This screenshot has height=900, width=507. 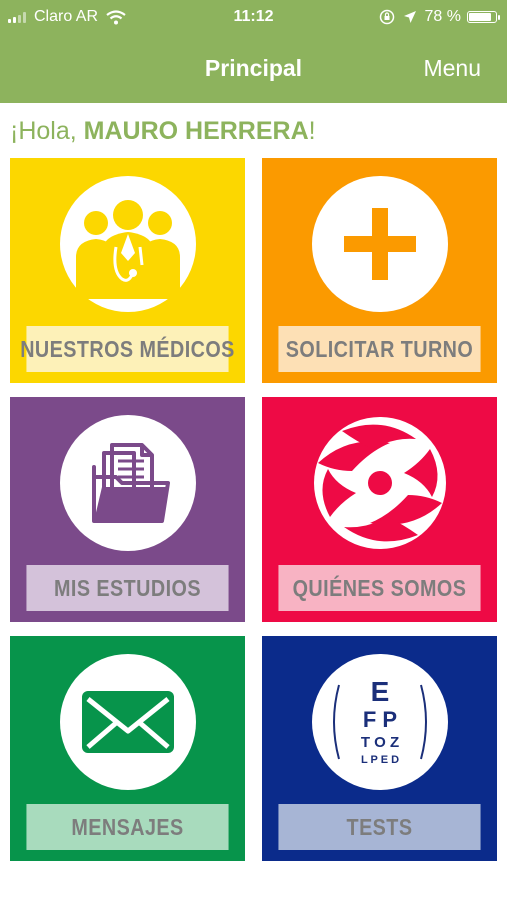 I want to click on envelope-icon, so click(x=127, y=722).